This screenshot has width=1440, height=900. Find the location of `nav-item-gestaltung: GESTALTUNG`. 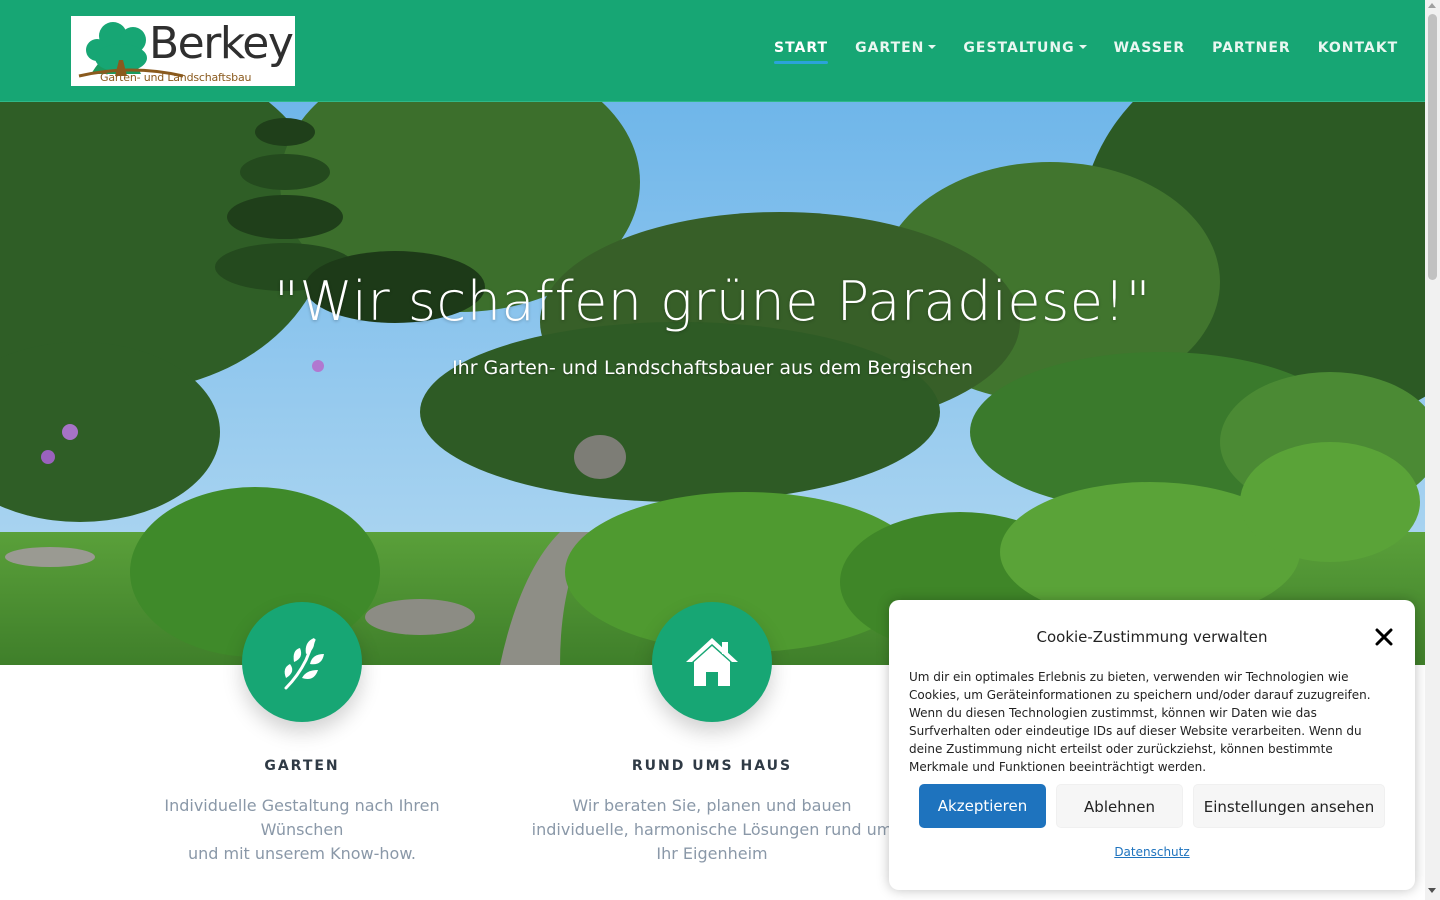

nav-item-gestaltung: GESTALTUNG is located at coordinates (1025, 48).